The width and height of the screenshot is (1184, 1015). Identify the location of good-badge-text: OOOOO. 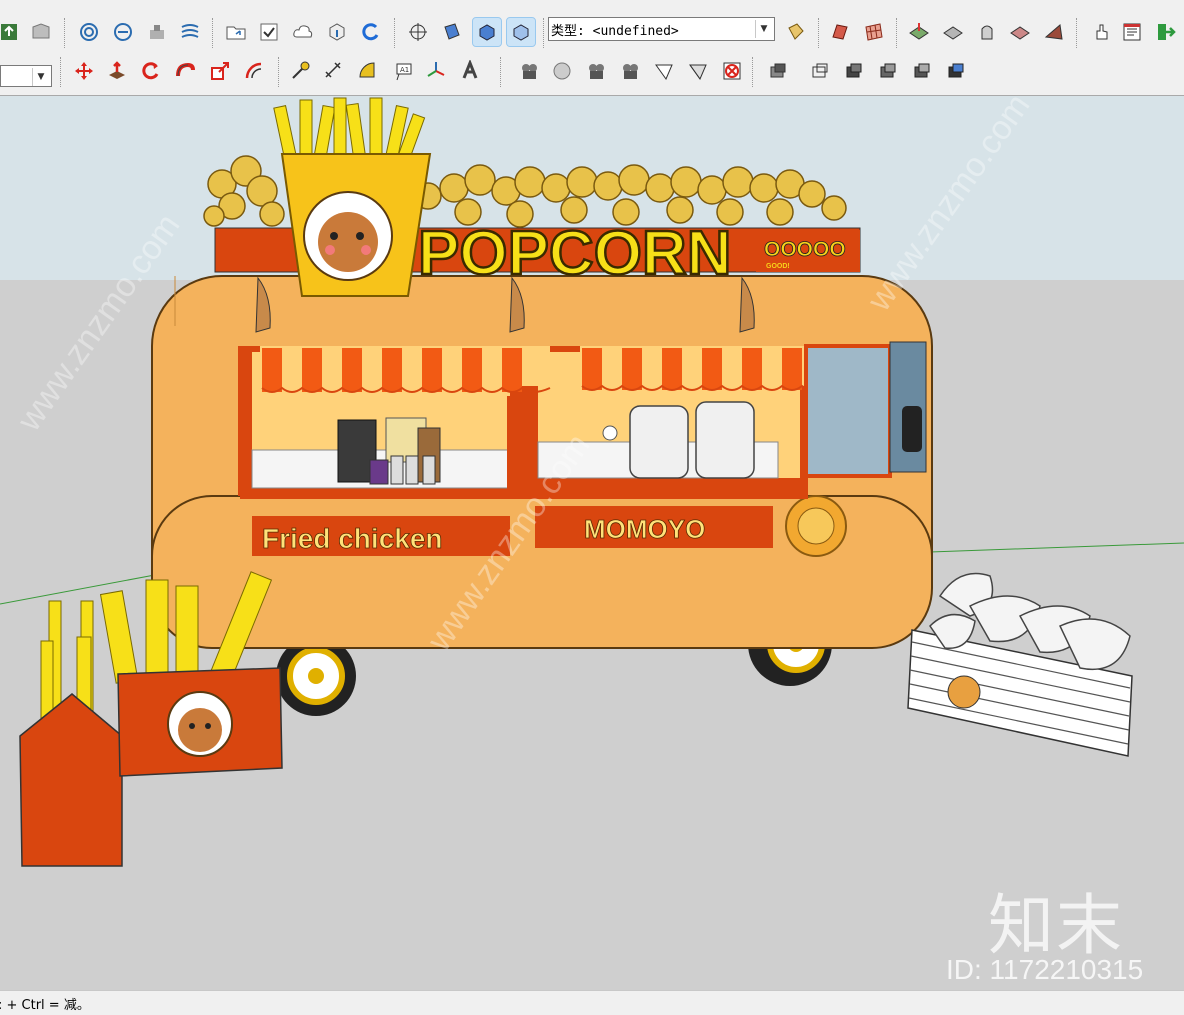
(805, 249).